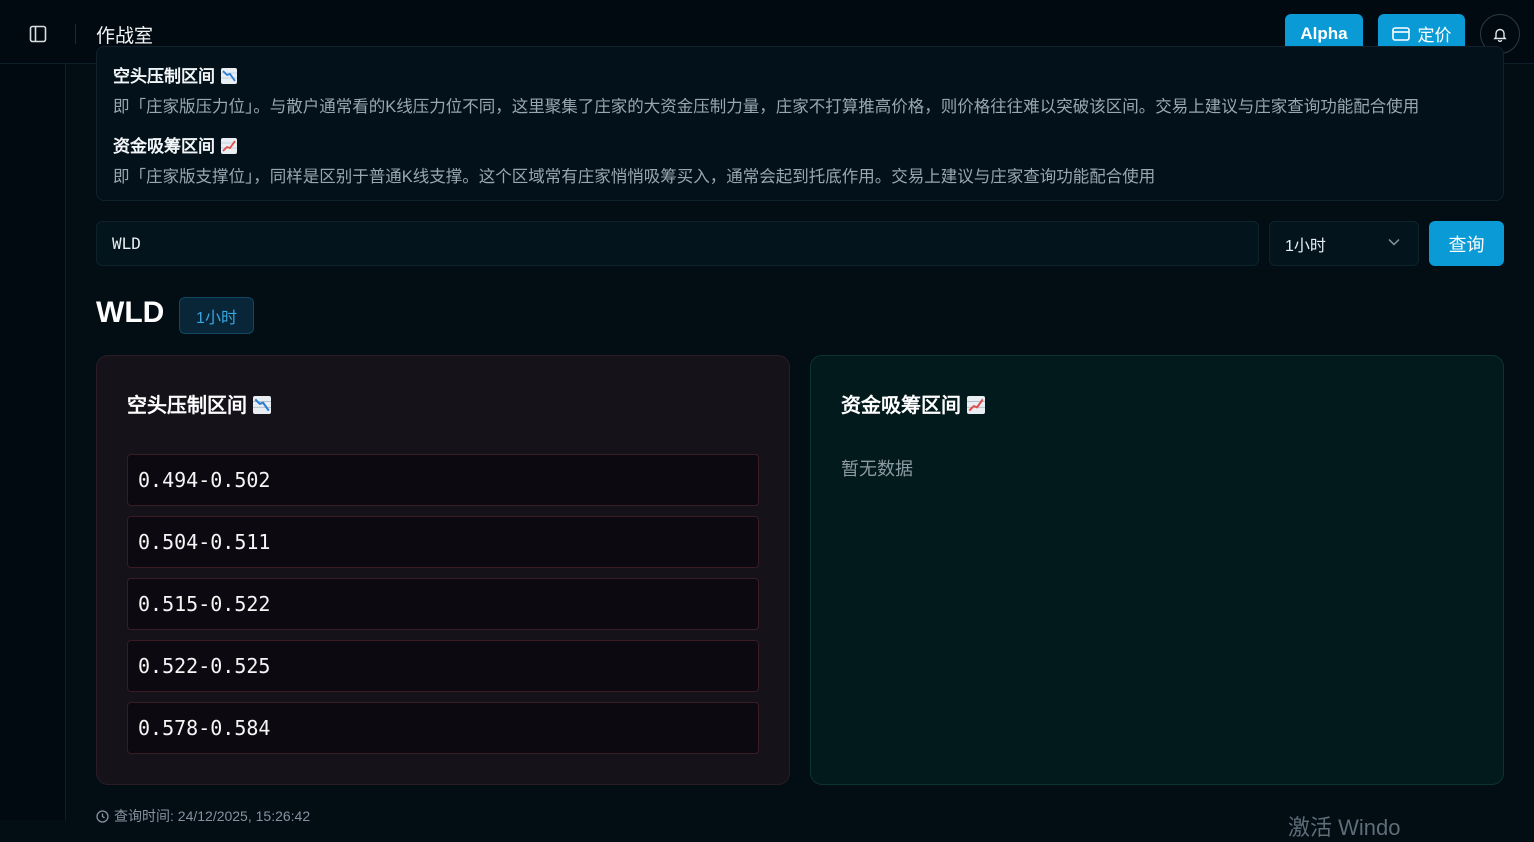 Image resolution: width=1534 pixels, height=842 pixels. I want to click on pricing-label: 定价, so click(1434, 35).